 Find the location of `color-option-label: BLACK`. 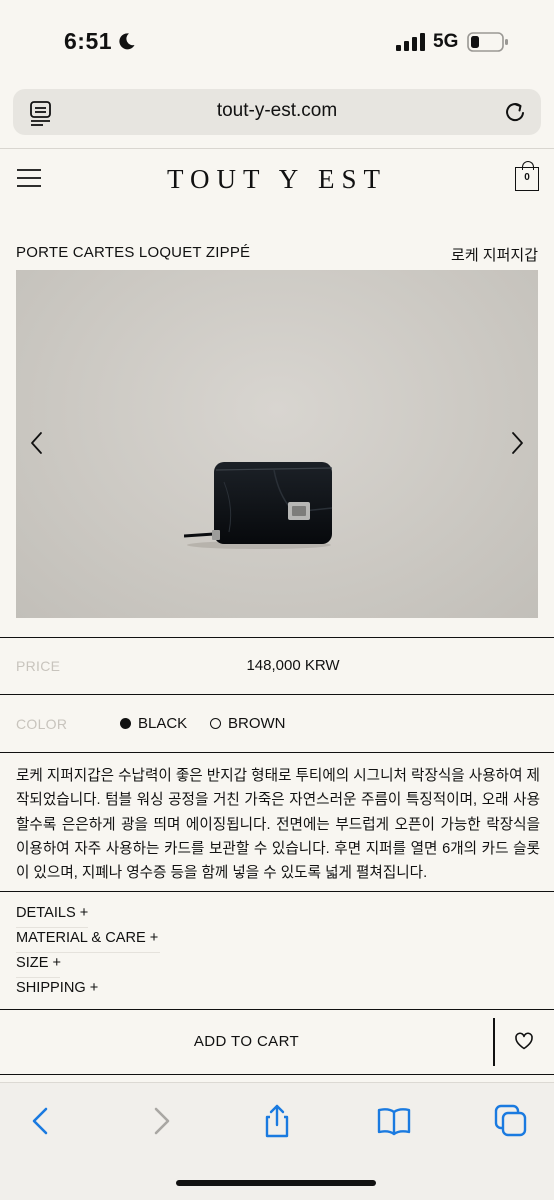

color-option-label: BLACK is located at coordinates (163, 723).